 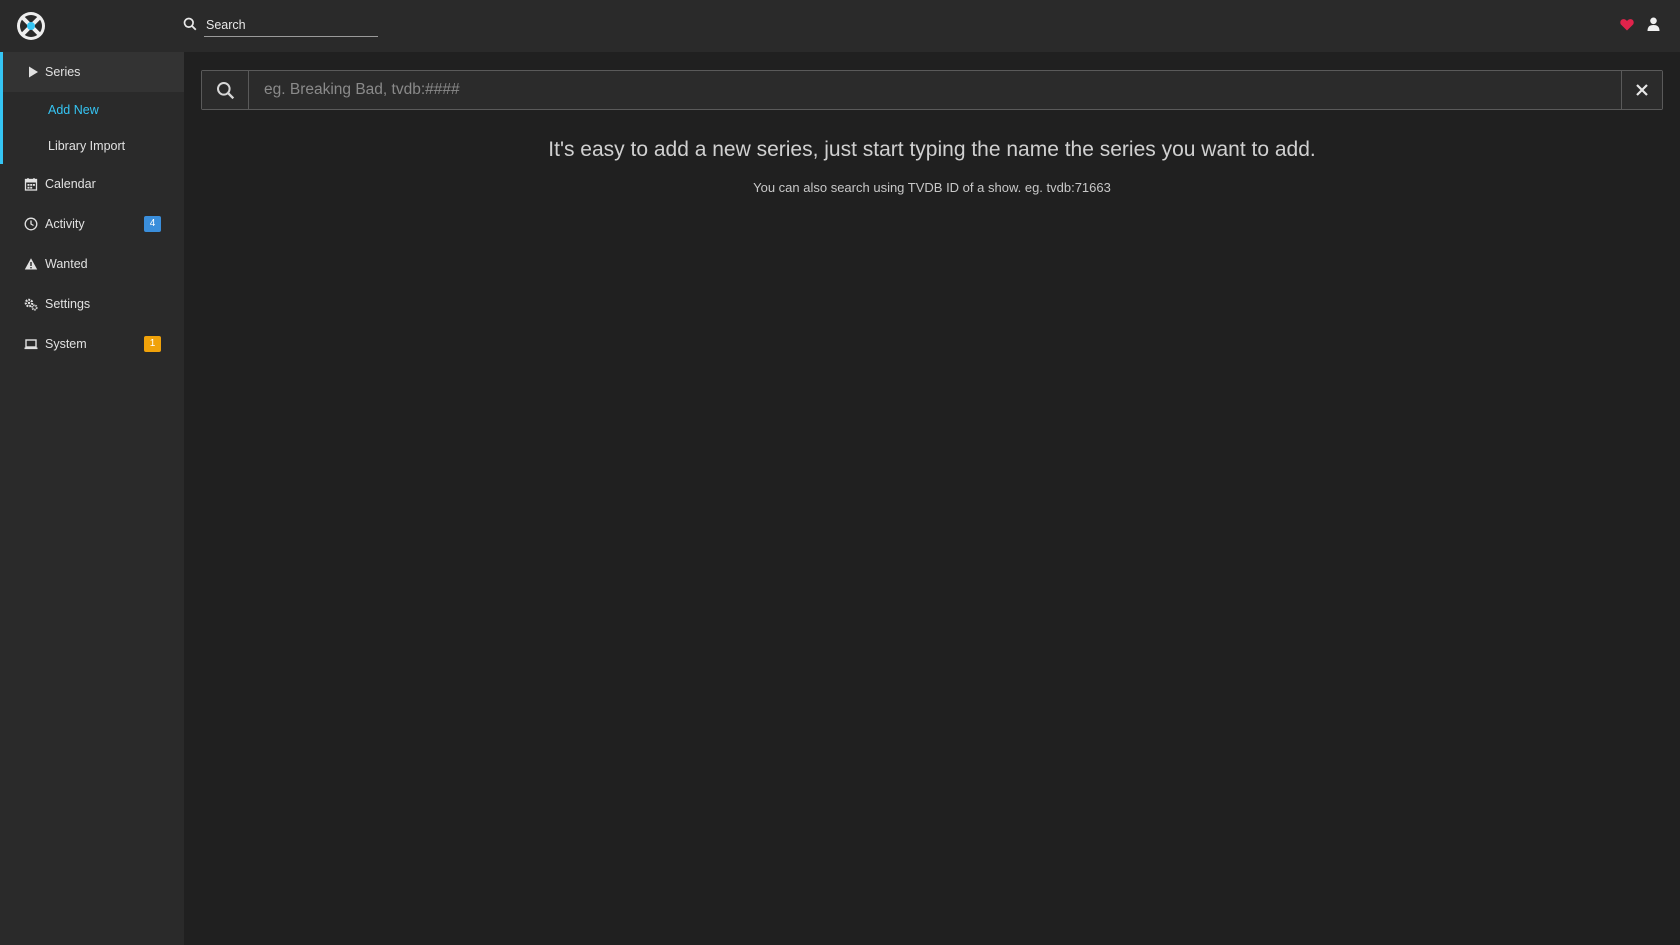 What do you see at coordinates (65, 224) in the screenshot?
I see `sidebar-item-label: Activity` at bounding box center [65, 224].